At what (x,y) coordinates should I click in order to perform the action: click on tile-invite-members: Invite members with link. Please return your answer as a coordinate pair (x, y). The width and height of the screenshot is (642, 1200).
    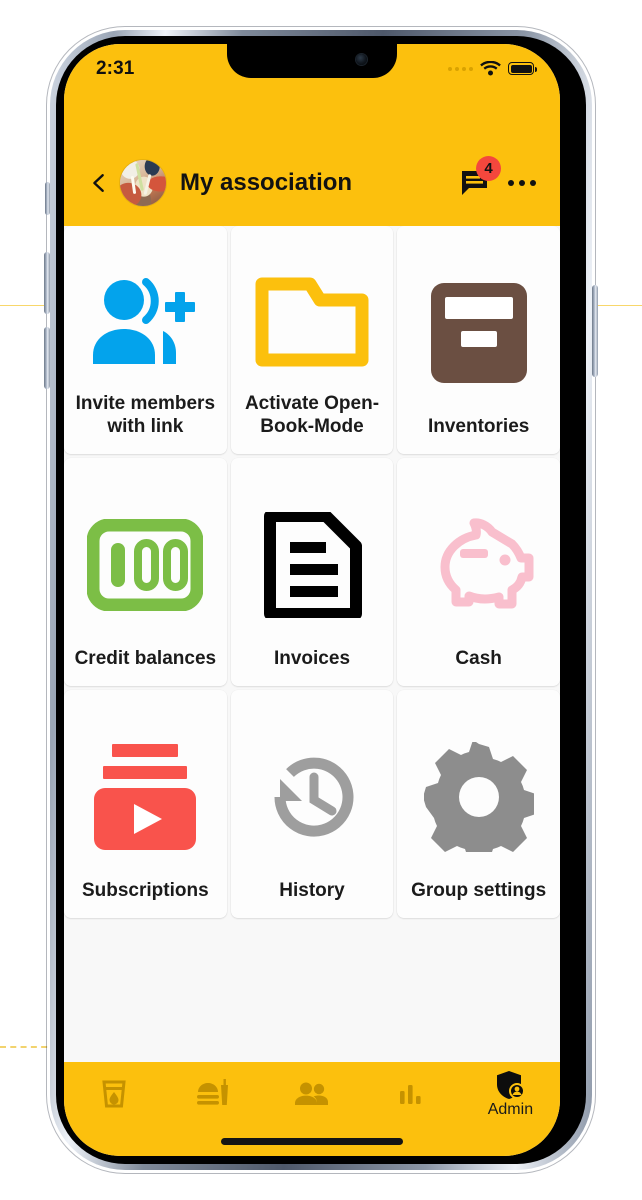
    Looking at the image, I should click on (145, 340).